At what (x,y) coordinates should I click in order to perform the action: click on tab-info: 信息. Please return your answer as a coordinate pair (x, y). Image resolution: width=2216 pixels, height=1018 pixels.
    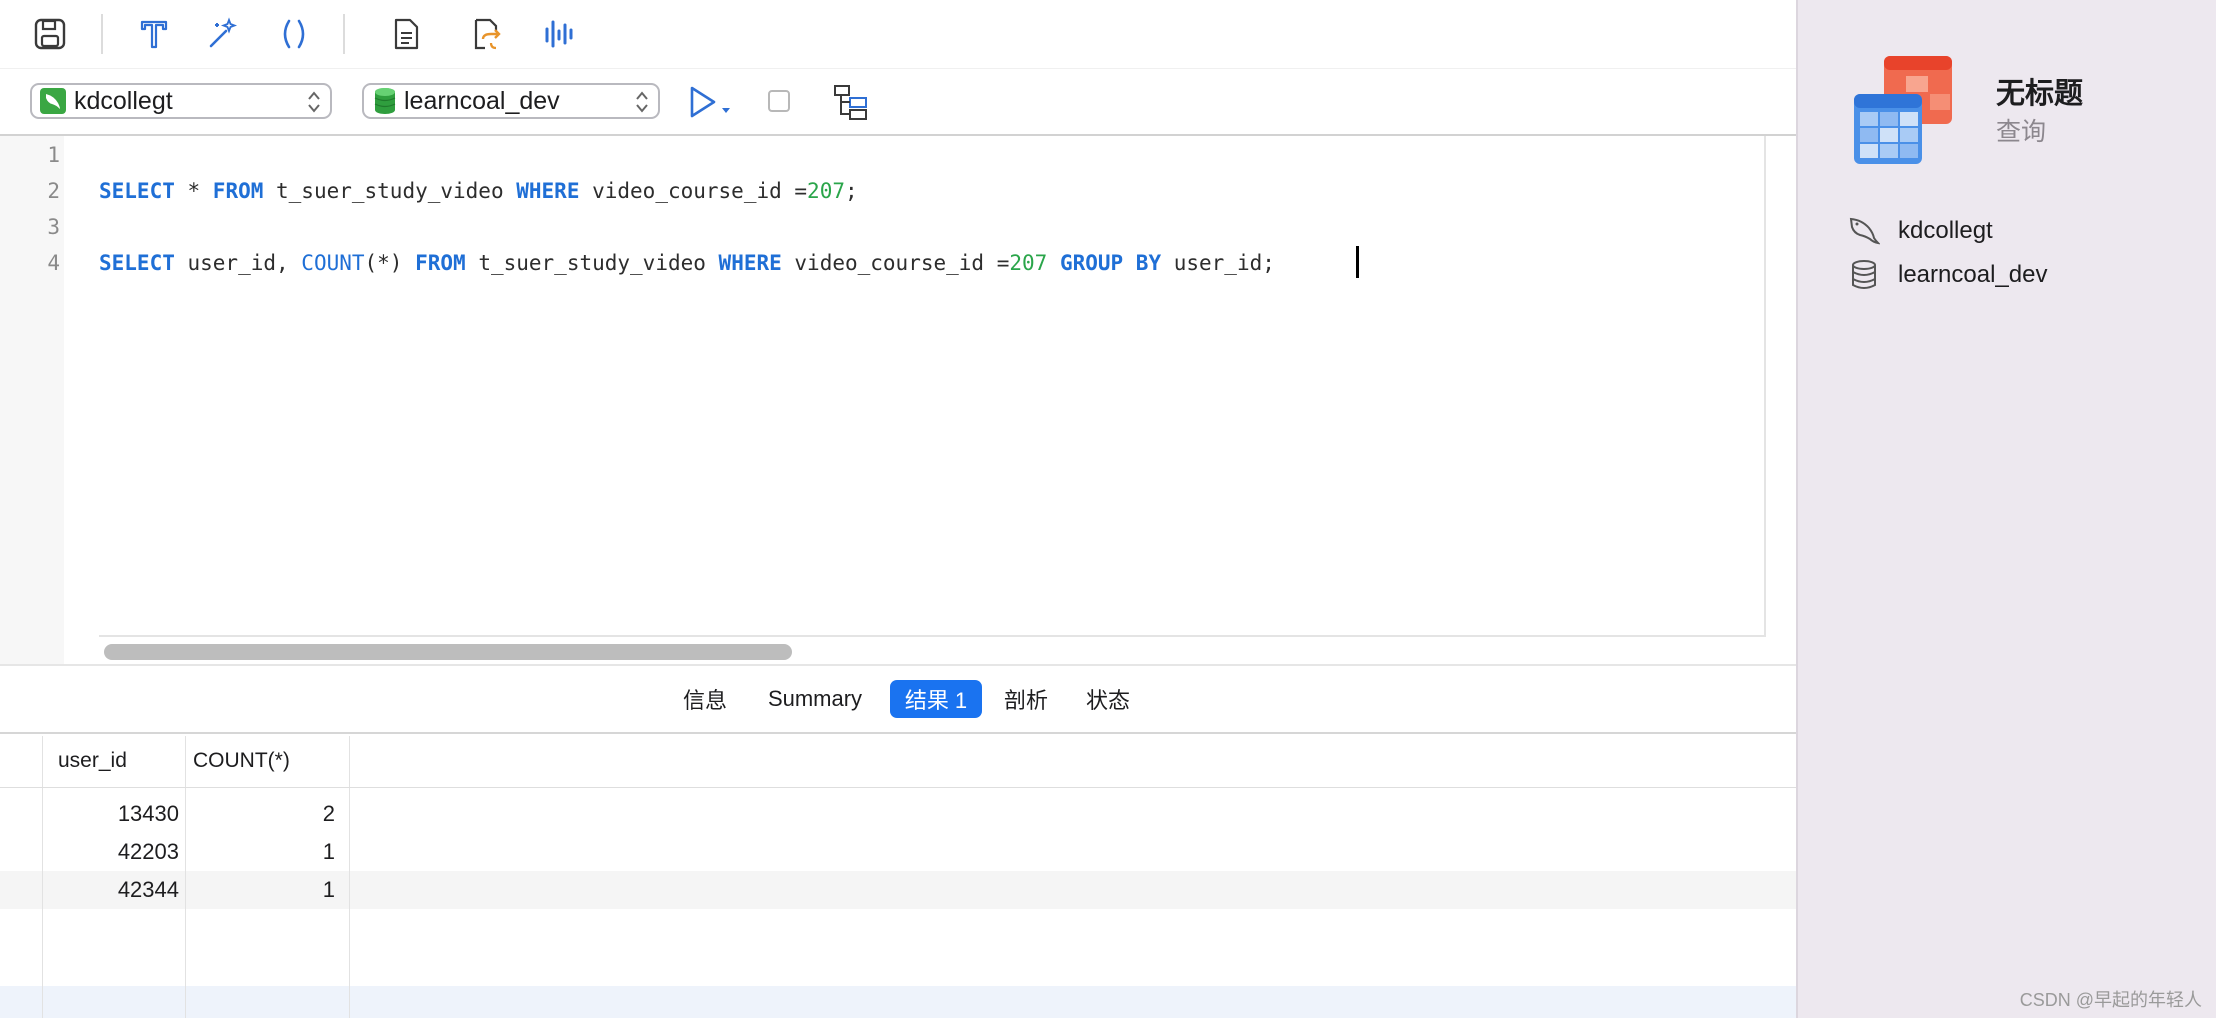
    Looking at the image, I should click on (705, 699).